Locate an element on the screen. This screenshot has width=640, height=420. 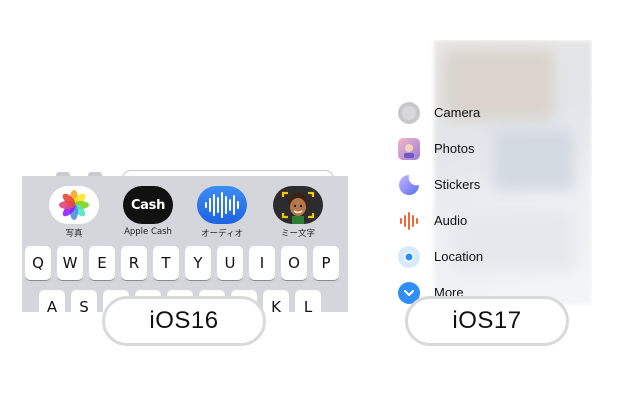
app-memoji: ミー文字 is located at coordinates (298, 212).